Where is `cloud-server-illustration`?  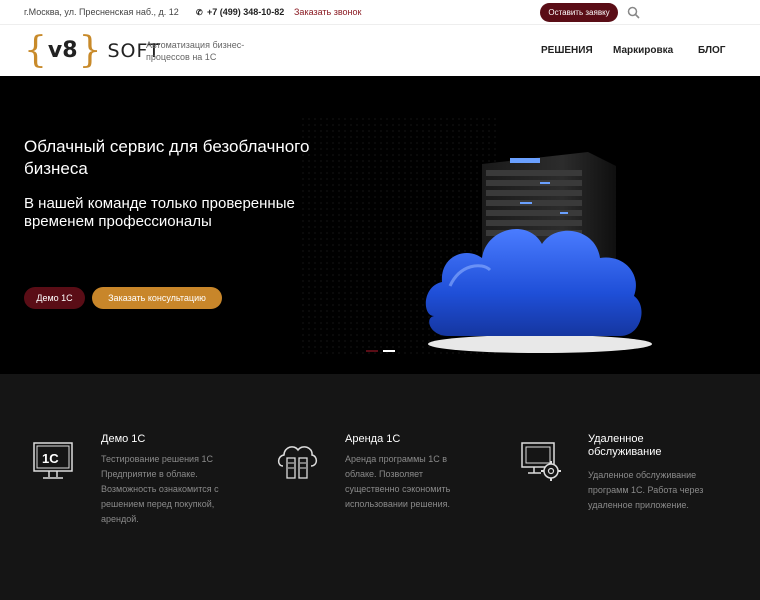 cloud-server-illustration is located at coordinates (538, 252).